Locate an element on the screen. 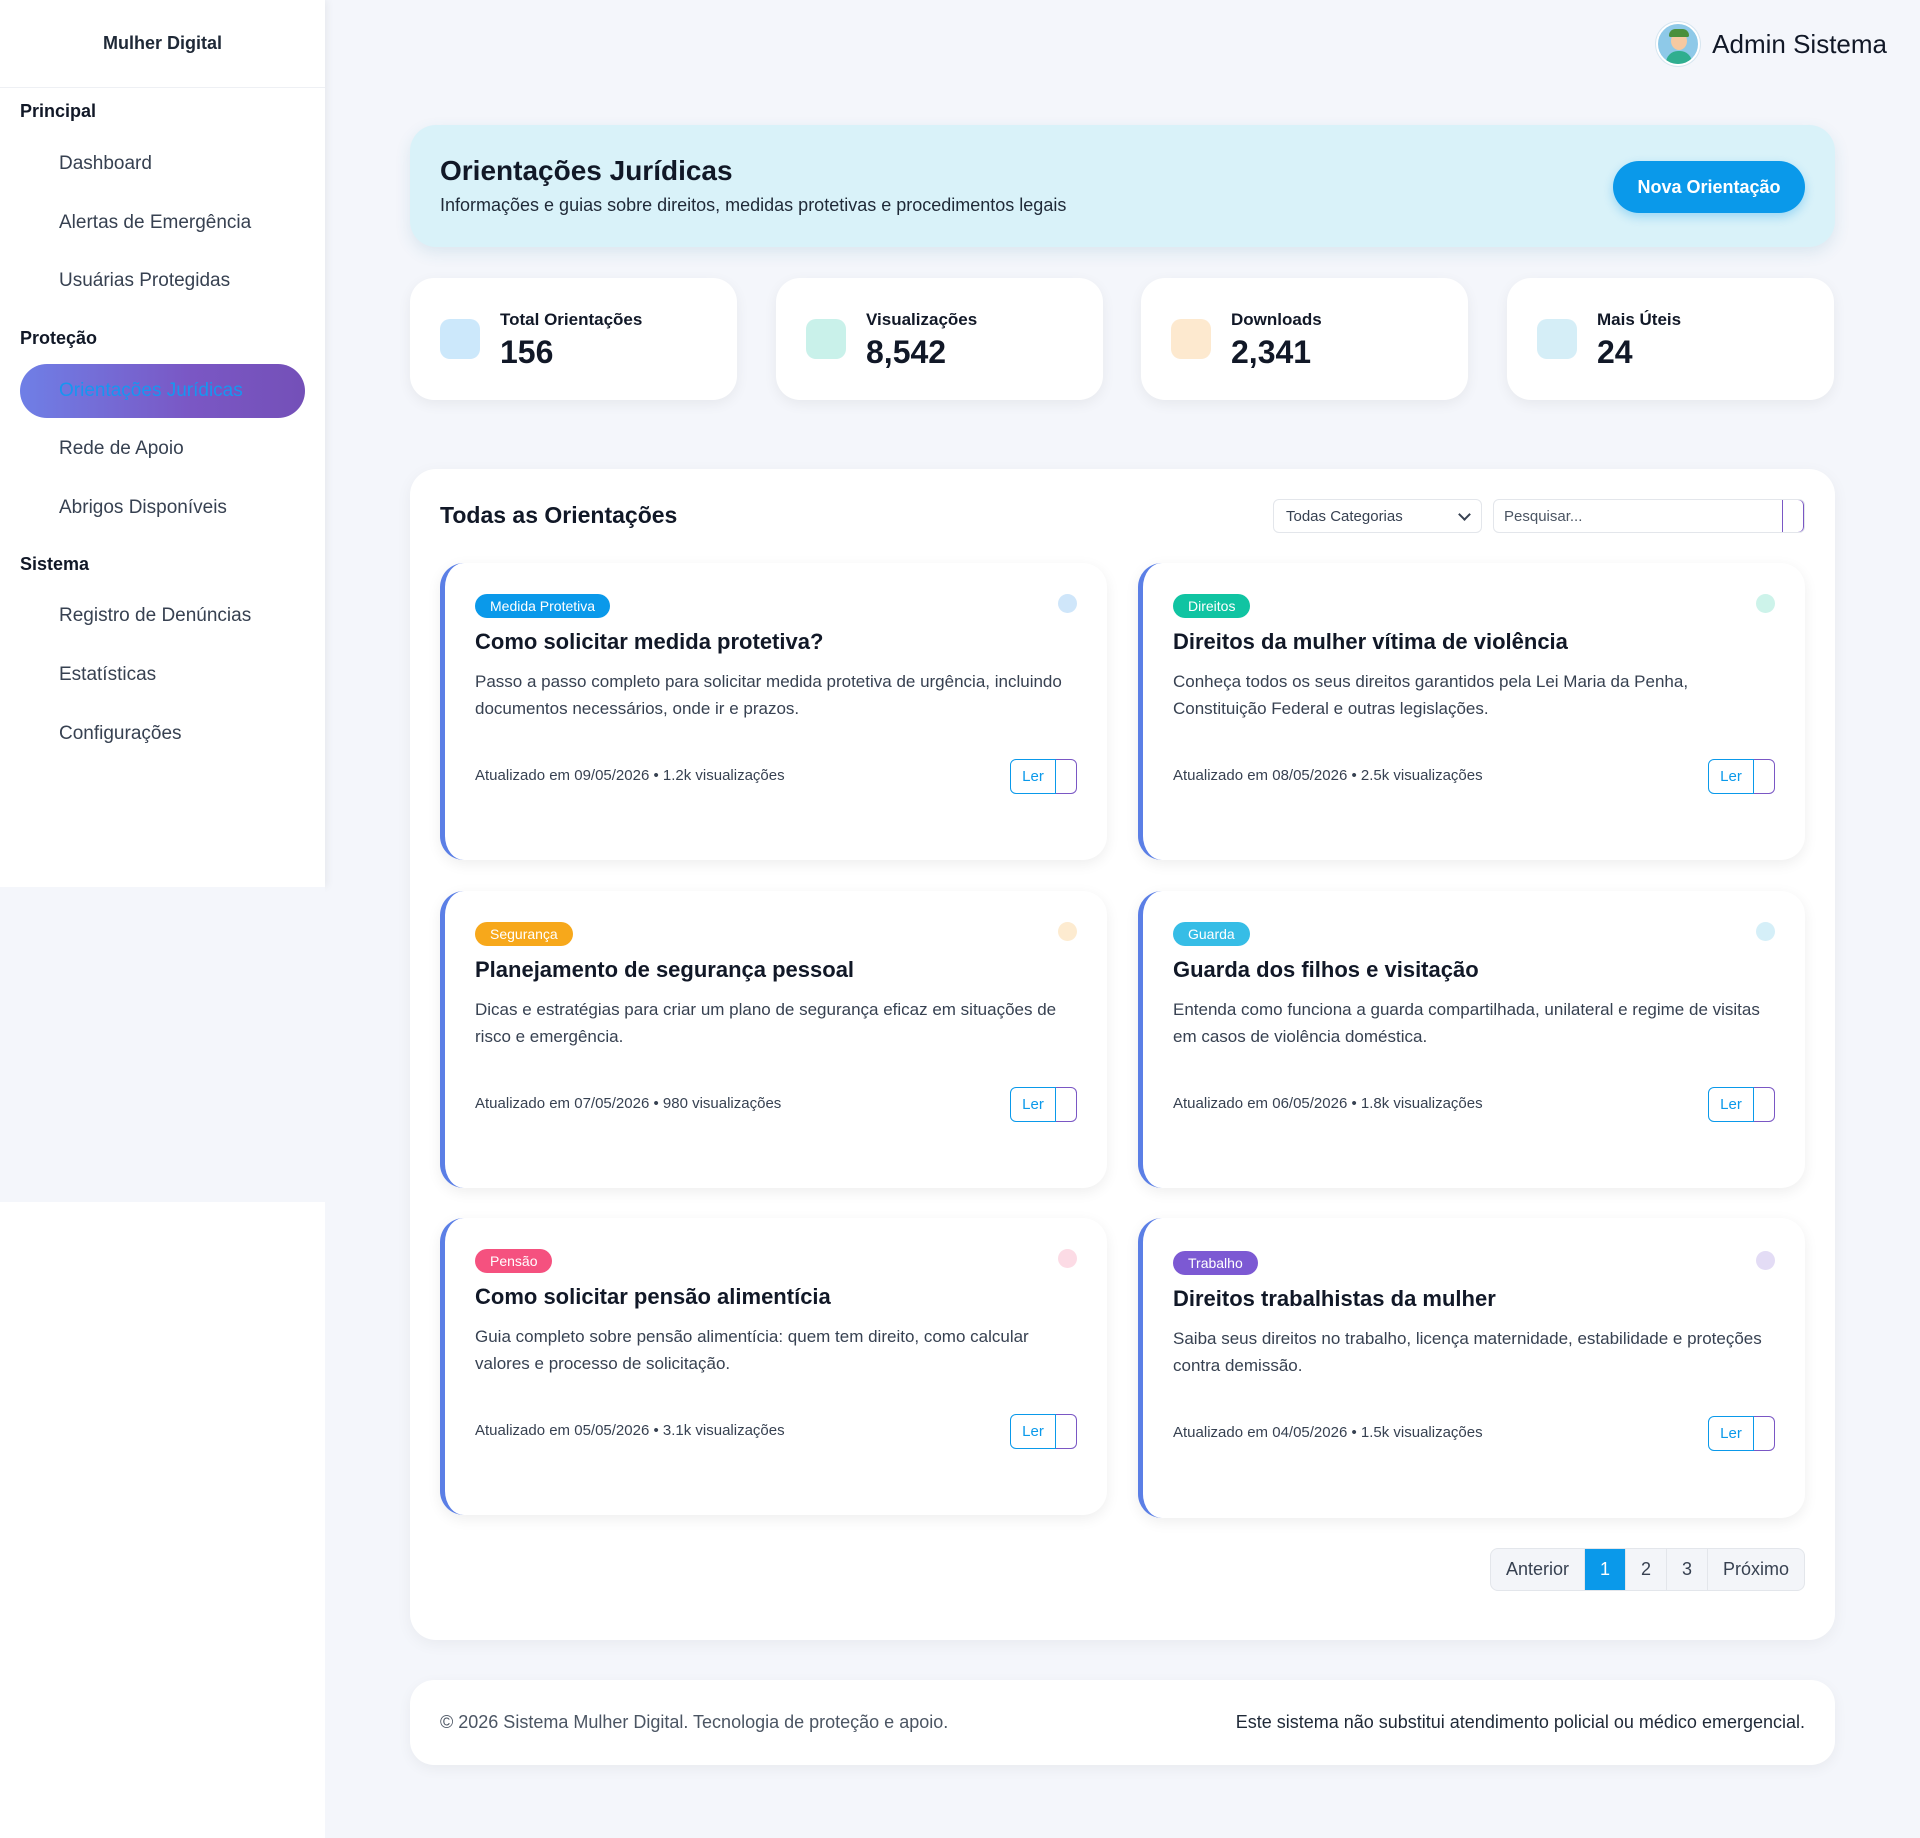  stat-label: Visualizações is located at coordinates (922, 319).